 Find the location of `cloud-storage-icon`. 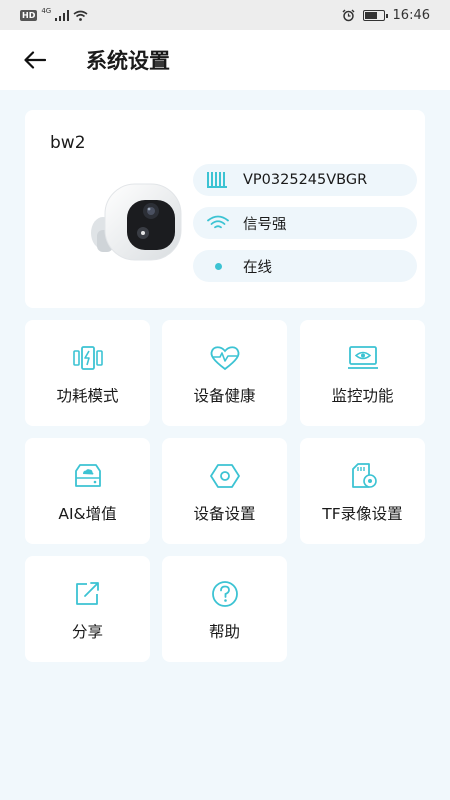

cloud-storage-icon is located at coordinates (88, 476).